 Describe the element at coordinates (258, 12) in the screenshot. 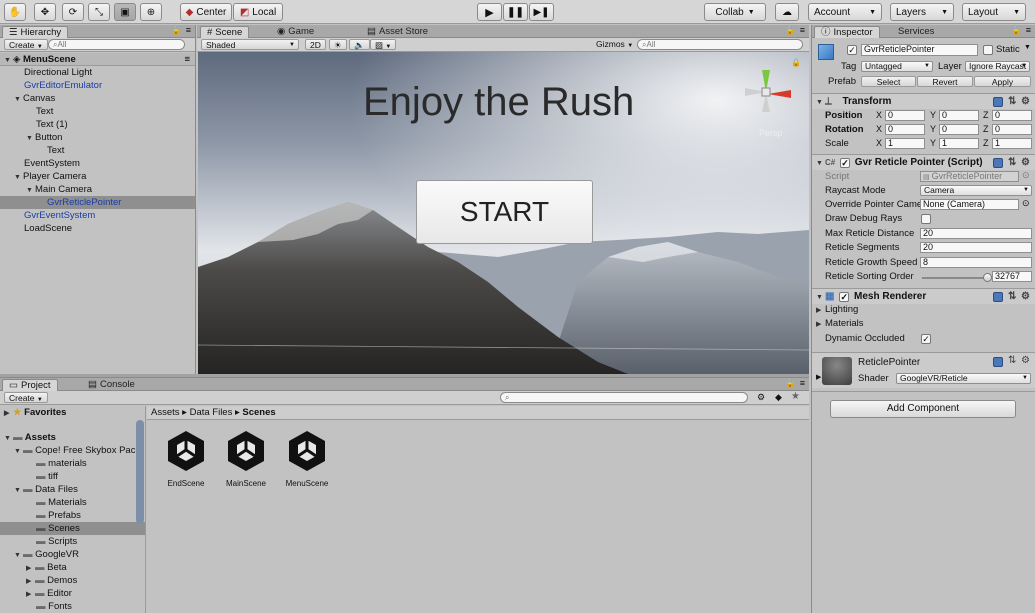

I see `pivot-local-button: ◩ Local` at that location.